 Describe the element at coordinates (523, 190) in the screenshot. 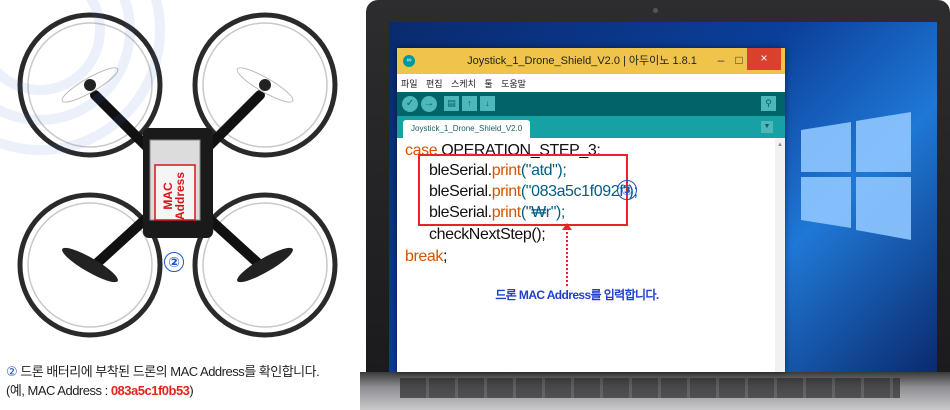

I see `highlight-box` at that location.